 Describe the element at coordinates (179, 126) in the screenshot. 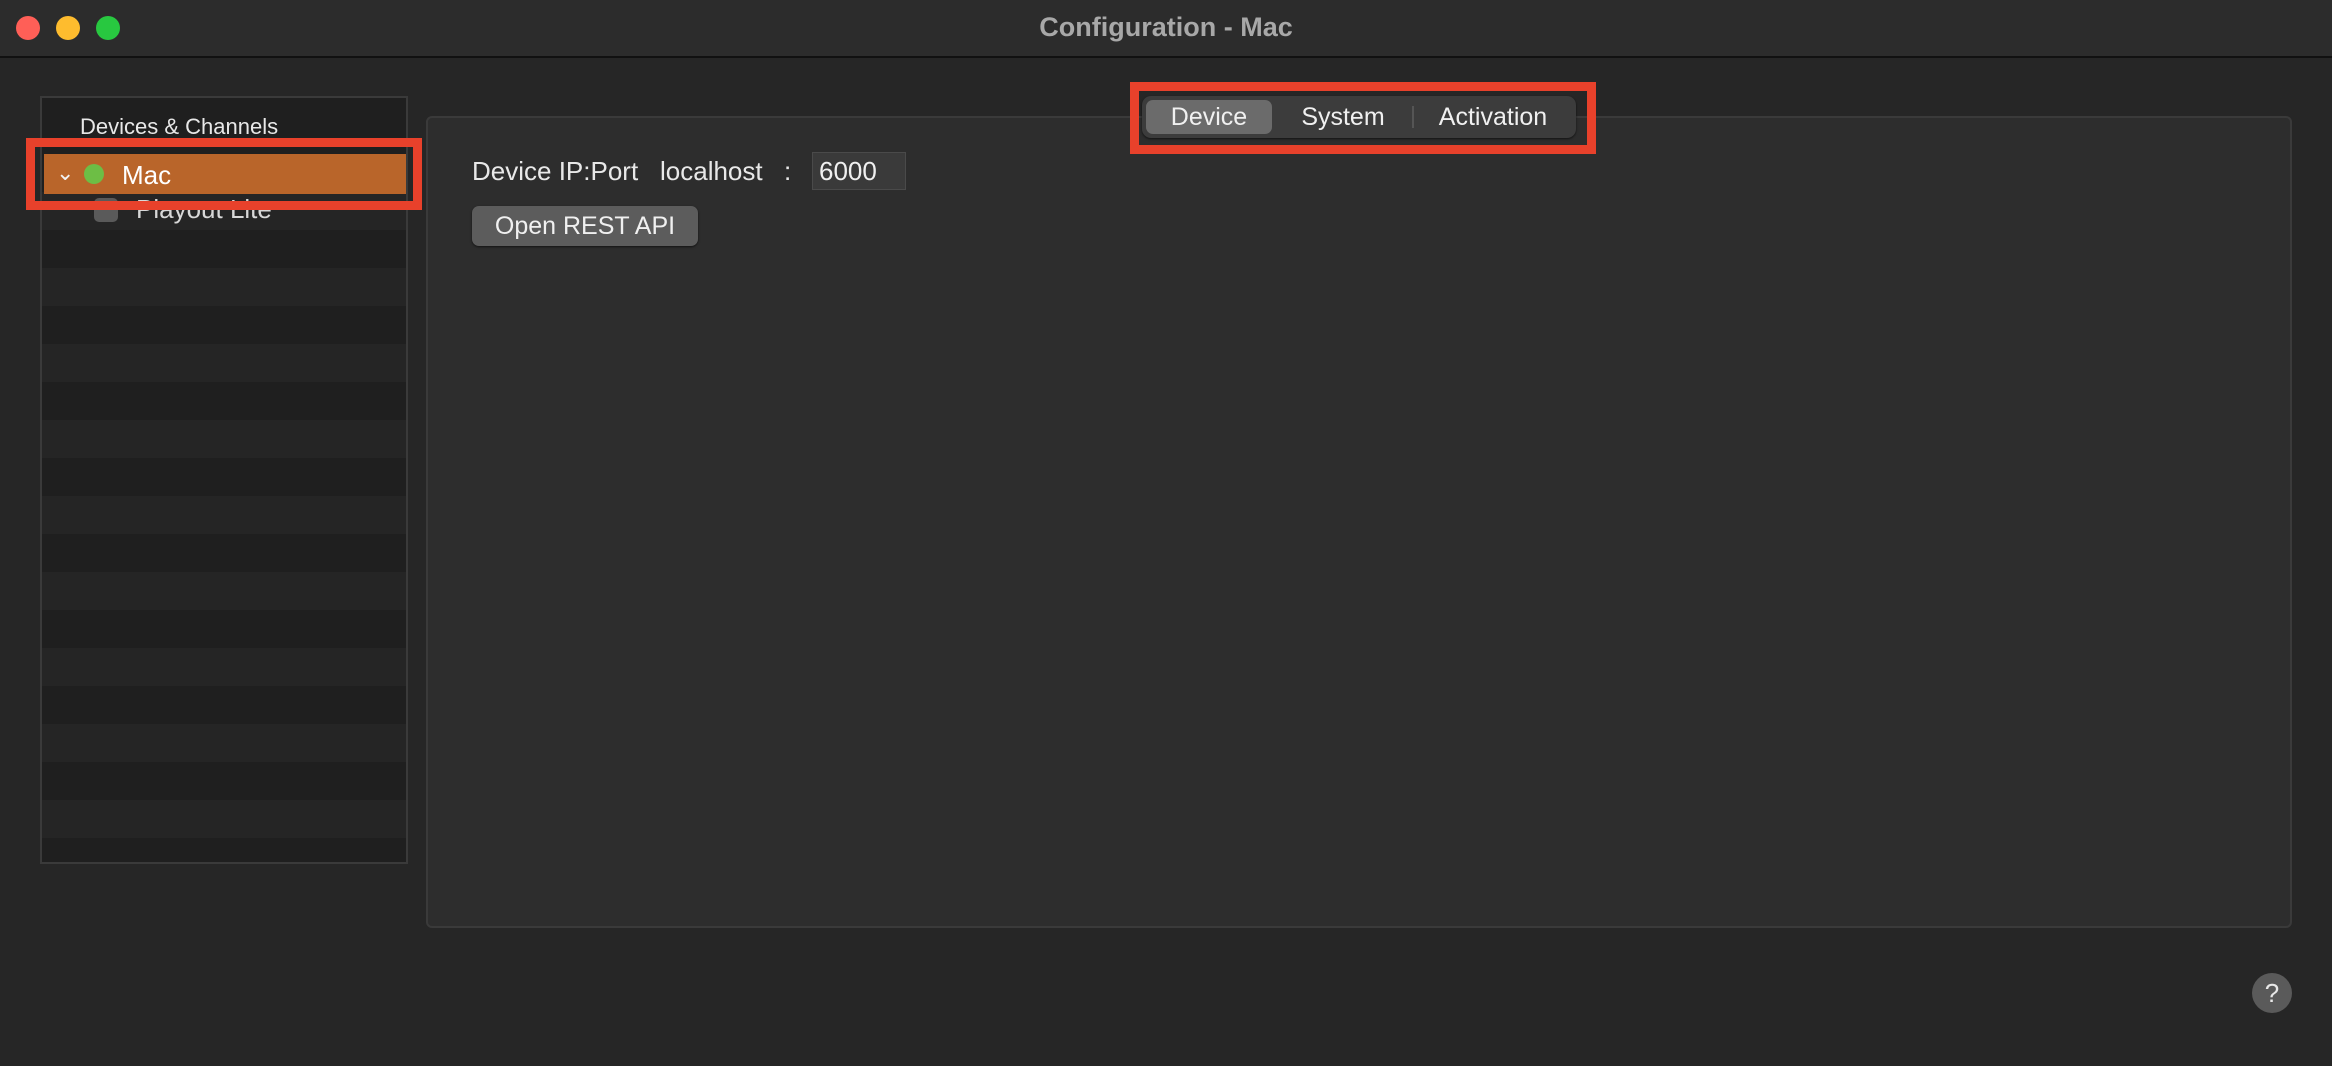

I see `sidebar-header: Devices & Channels` at that location.